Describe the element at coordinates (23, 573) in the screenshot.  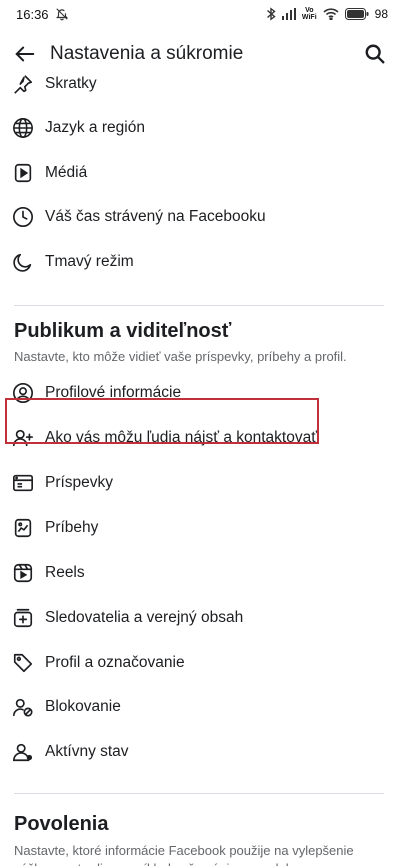
I see `reels-icon` at that location.